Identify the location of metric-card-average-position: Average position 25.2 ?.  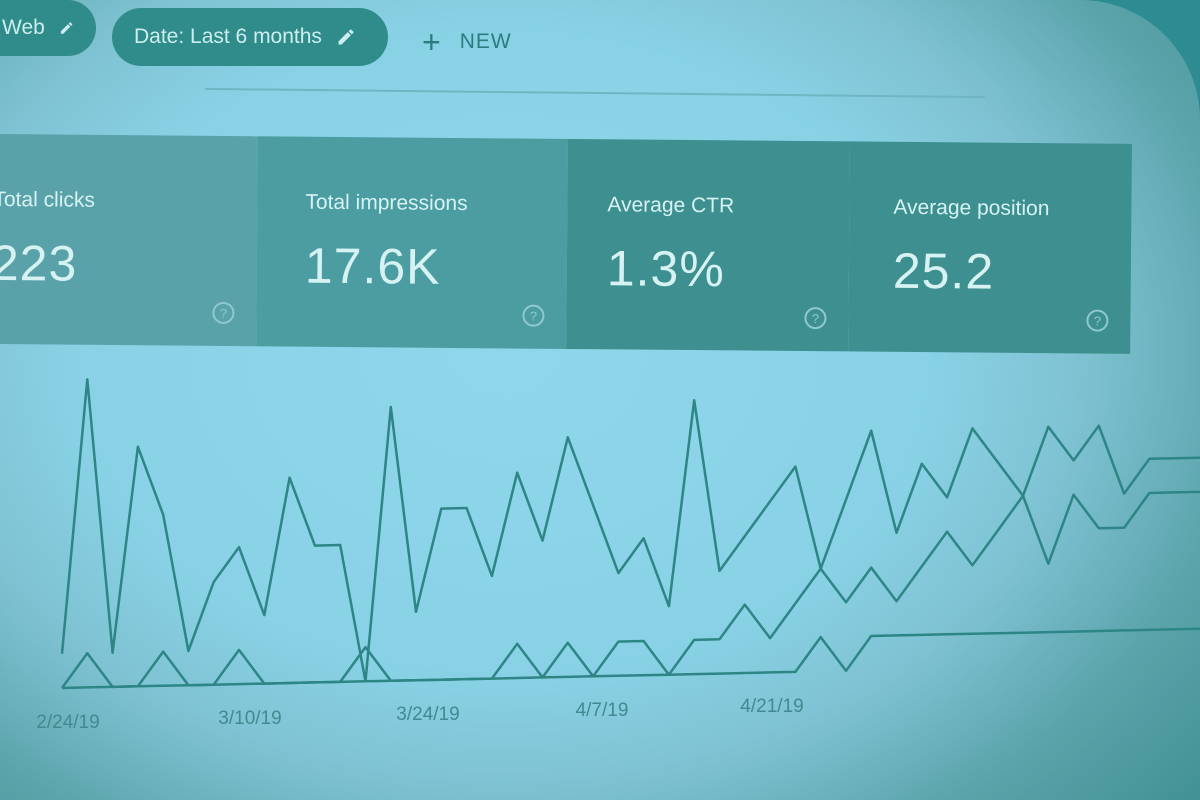
(990, 247).